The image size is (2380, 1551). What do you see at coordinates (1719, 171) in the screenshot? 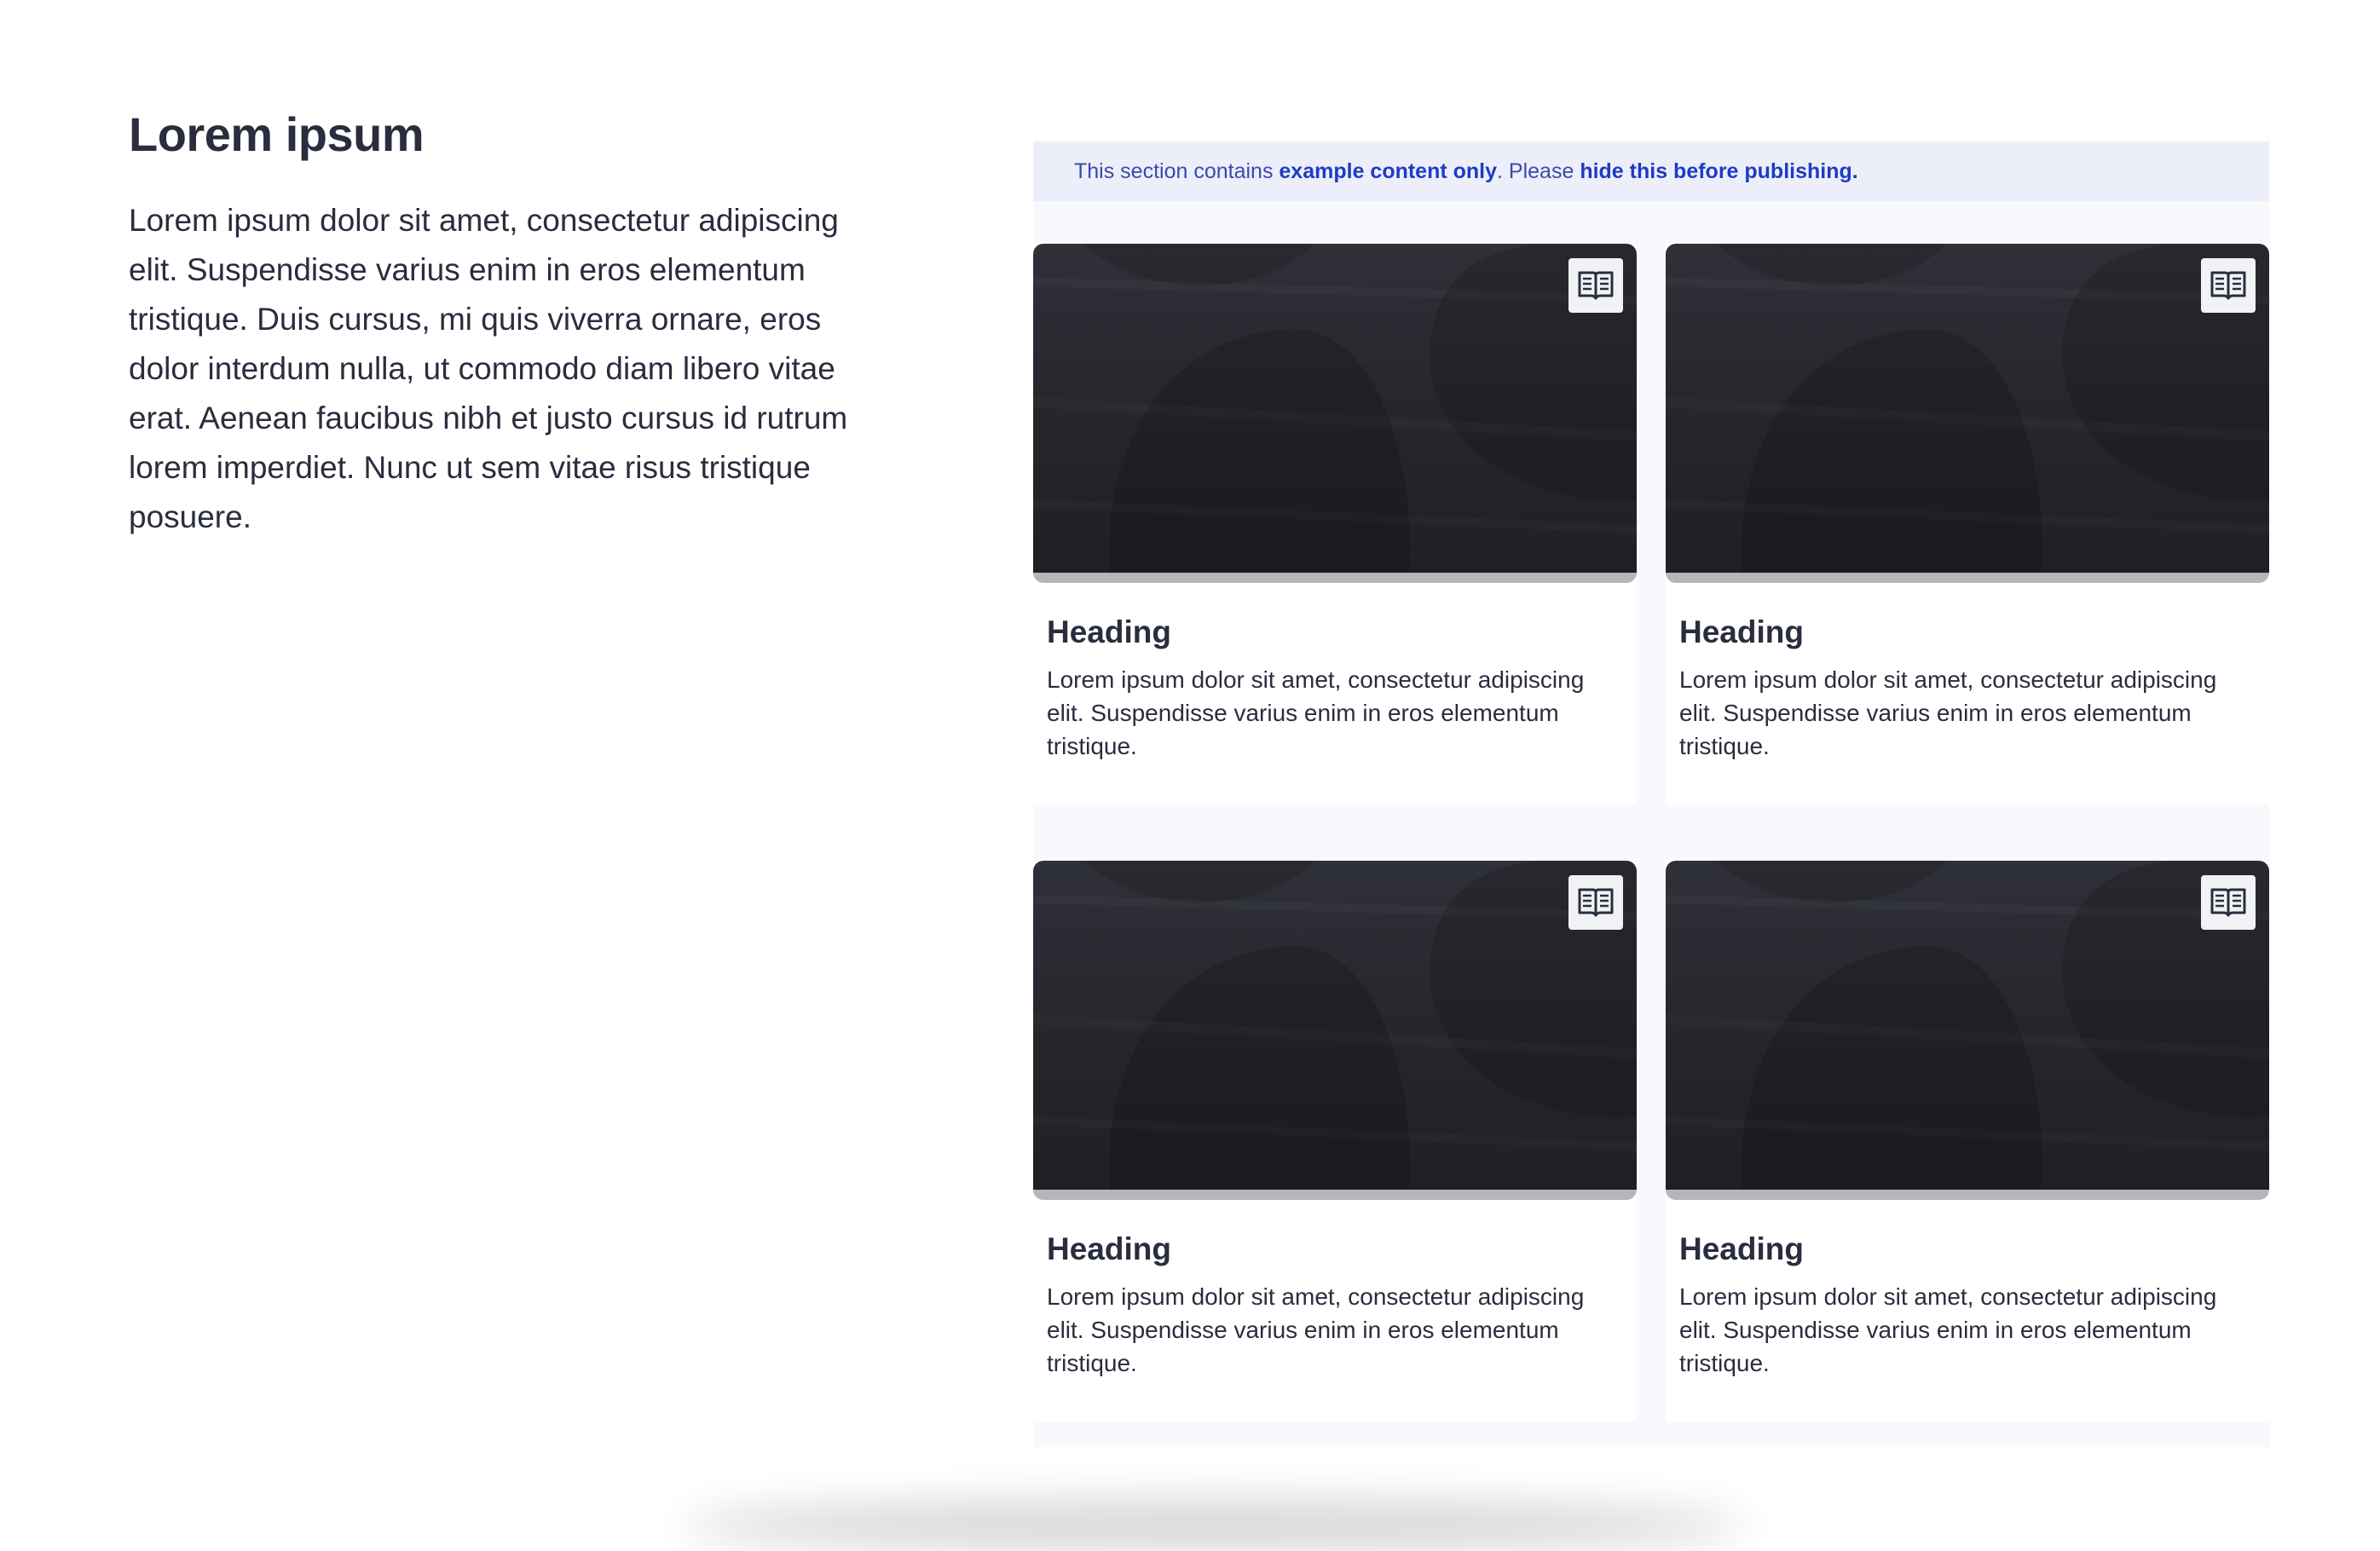
I see `notice-emphasis-hide: hide this before publishing.` at bounding box center [1719, 171].